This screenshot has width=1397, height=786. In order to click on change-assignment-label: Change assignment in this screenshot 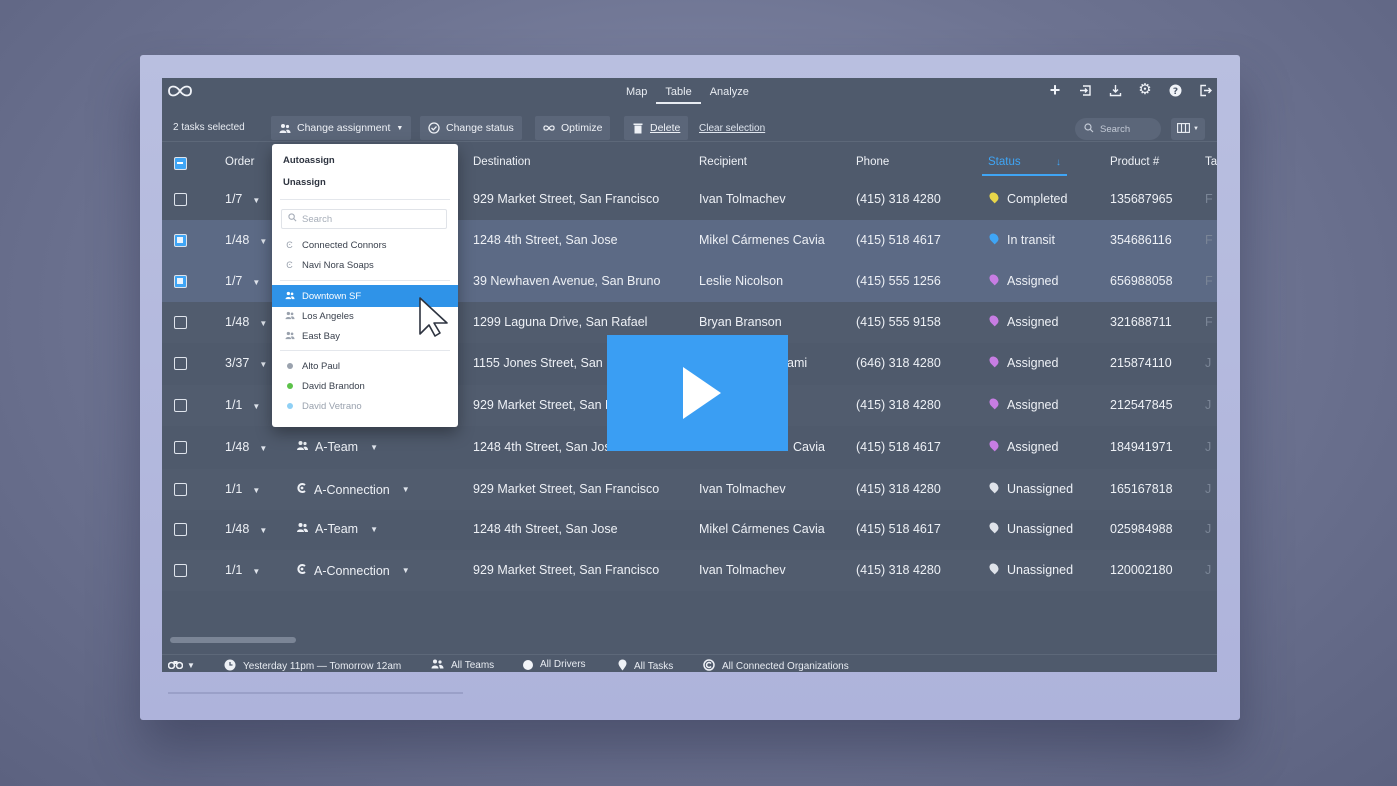, I will do `click(344, 128)`.